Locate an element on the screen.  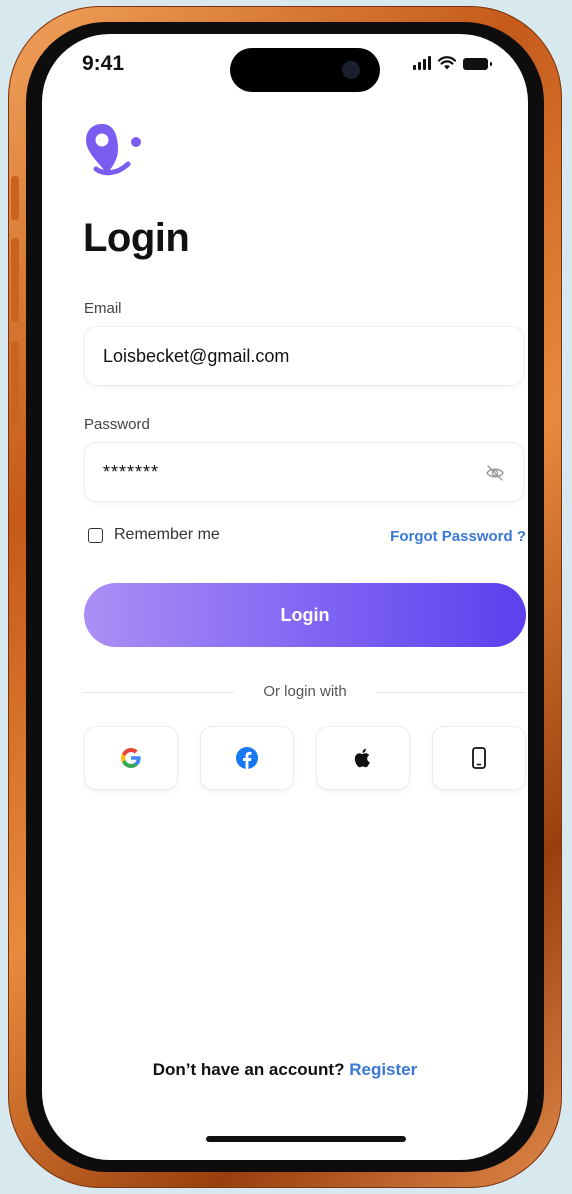
remember-label: Remember me is located at coordinates (167, 534).